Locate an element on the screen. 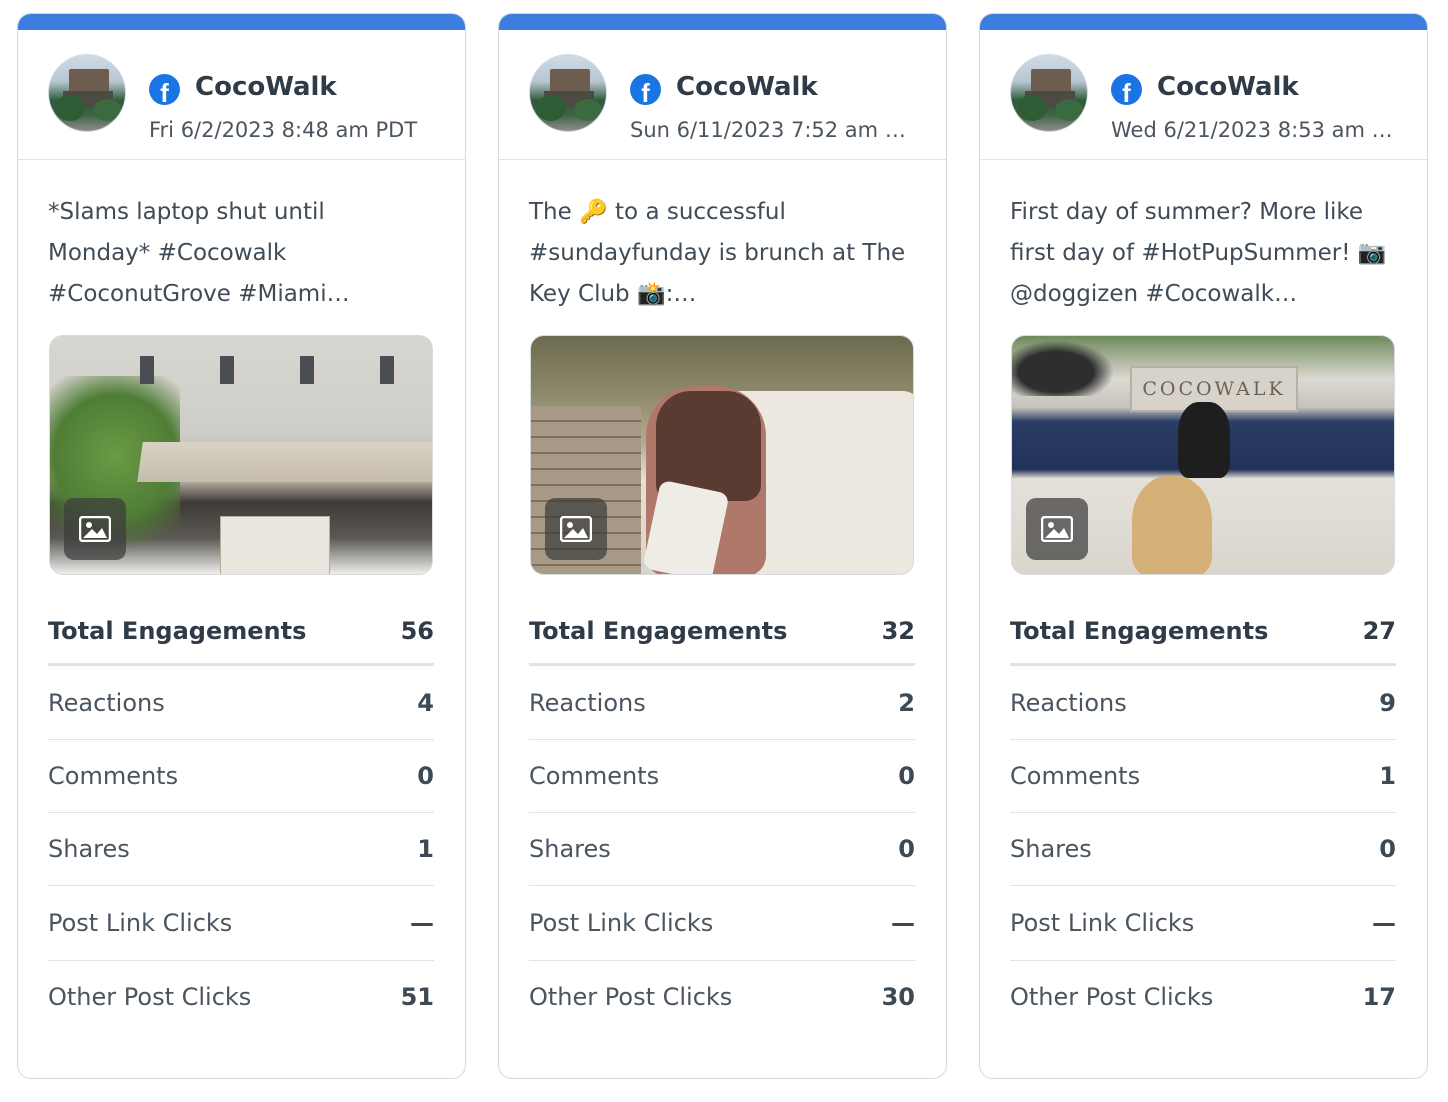 The width and height of the screenshot is (1448, 1102). stat-value: 30 is located at coordinates (898, 997).